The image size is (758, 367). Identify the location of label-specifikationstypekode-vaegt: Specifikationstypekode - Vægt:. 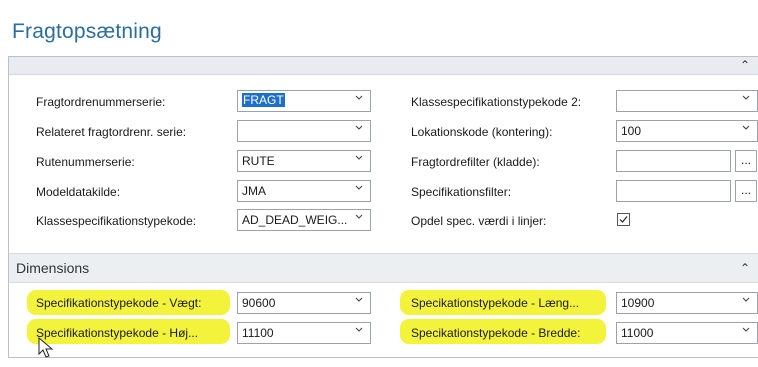
(119, 303).